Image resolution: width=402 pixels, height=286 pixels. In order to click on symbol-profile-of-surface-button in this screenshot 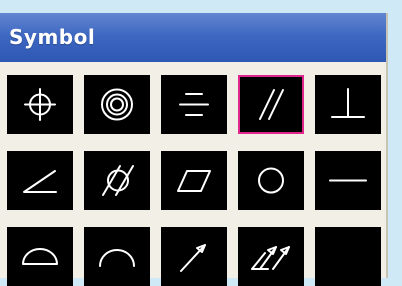, I will do `click(40, 256)`.